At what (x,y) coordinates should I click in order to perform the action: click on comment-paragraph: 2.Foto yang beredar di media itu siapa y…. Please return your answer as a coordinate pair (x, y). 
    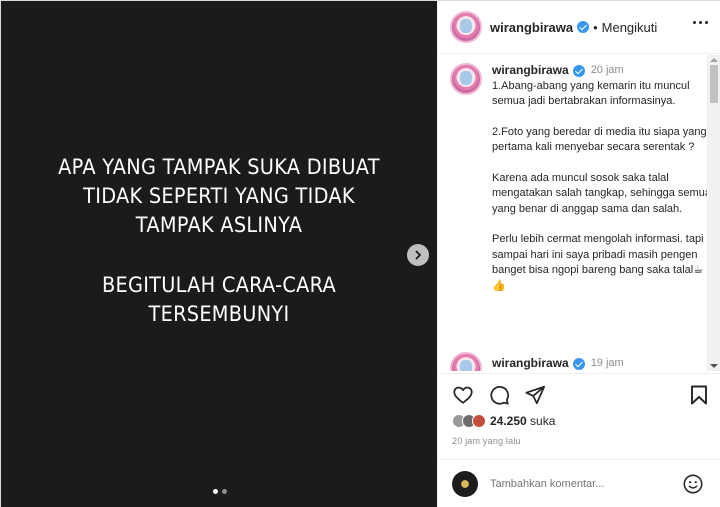
    Looking at the image, I should click on (599, 139).